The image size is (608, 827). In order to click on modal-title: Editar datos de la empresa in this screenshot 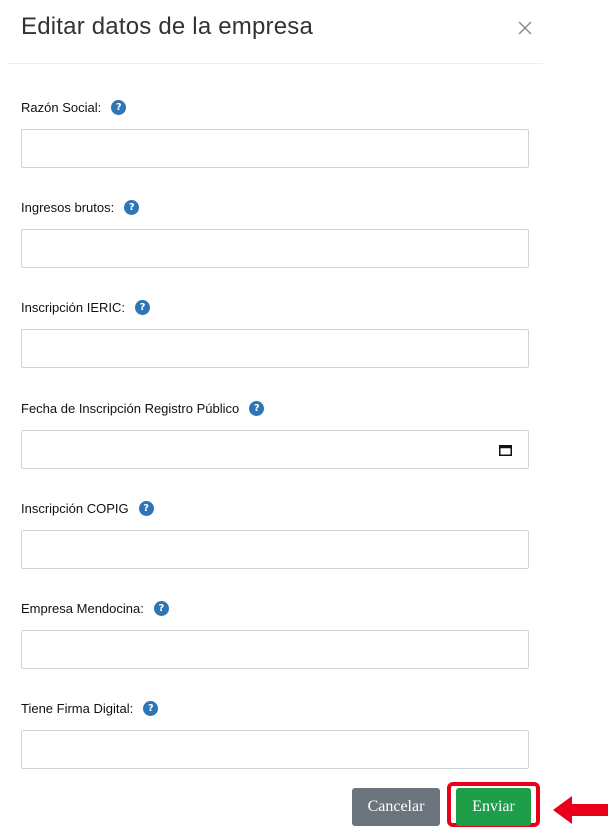, I will do `click(167, 26)`.